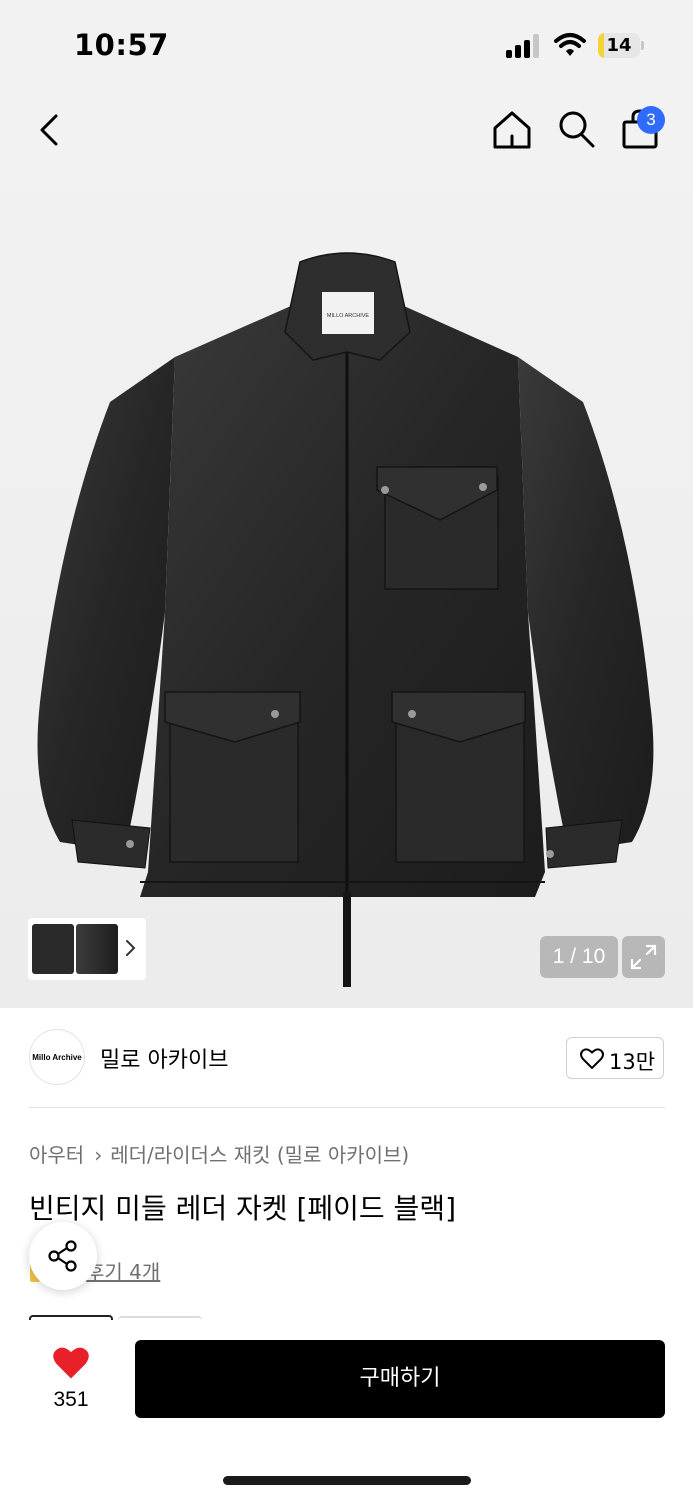 Image resolution: width=693 pixels, height=1500 pixels. What do you see at coordinates (259, 1155) in the screenshot?
I see `breadcrumb-subcategory: 레더/라이더스 재킷 (밀로 아카이브)` at bounding box center [259, 1155].